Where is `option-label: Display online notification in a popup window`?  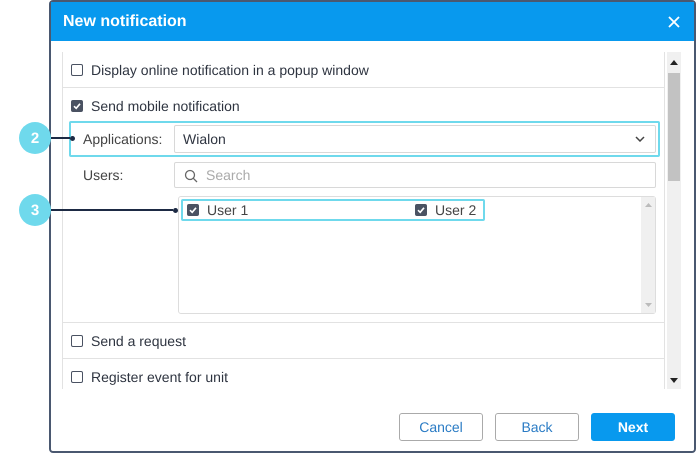 option-label: Display online notification in a popup window is located at coordinates (230, 70).